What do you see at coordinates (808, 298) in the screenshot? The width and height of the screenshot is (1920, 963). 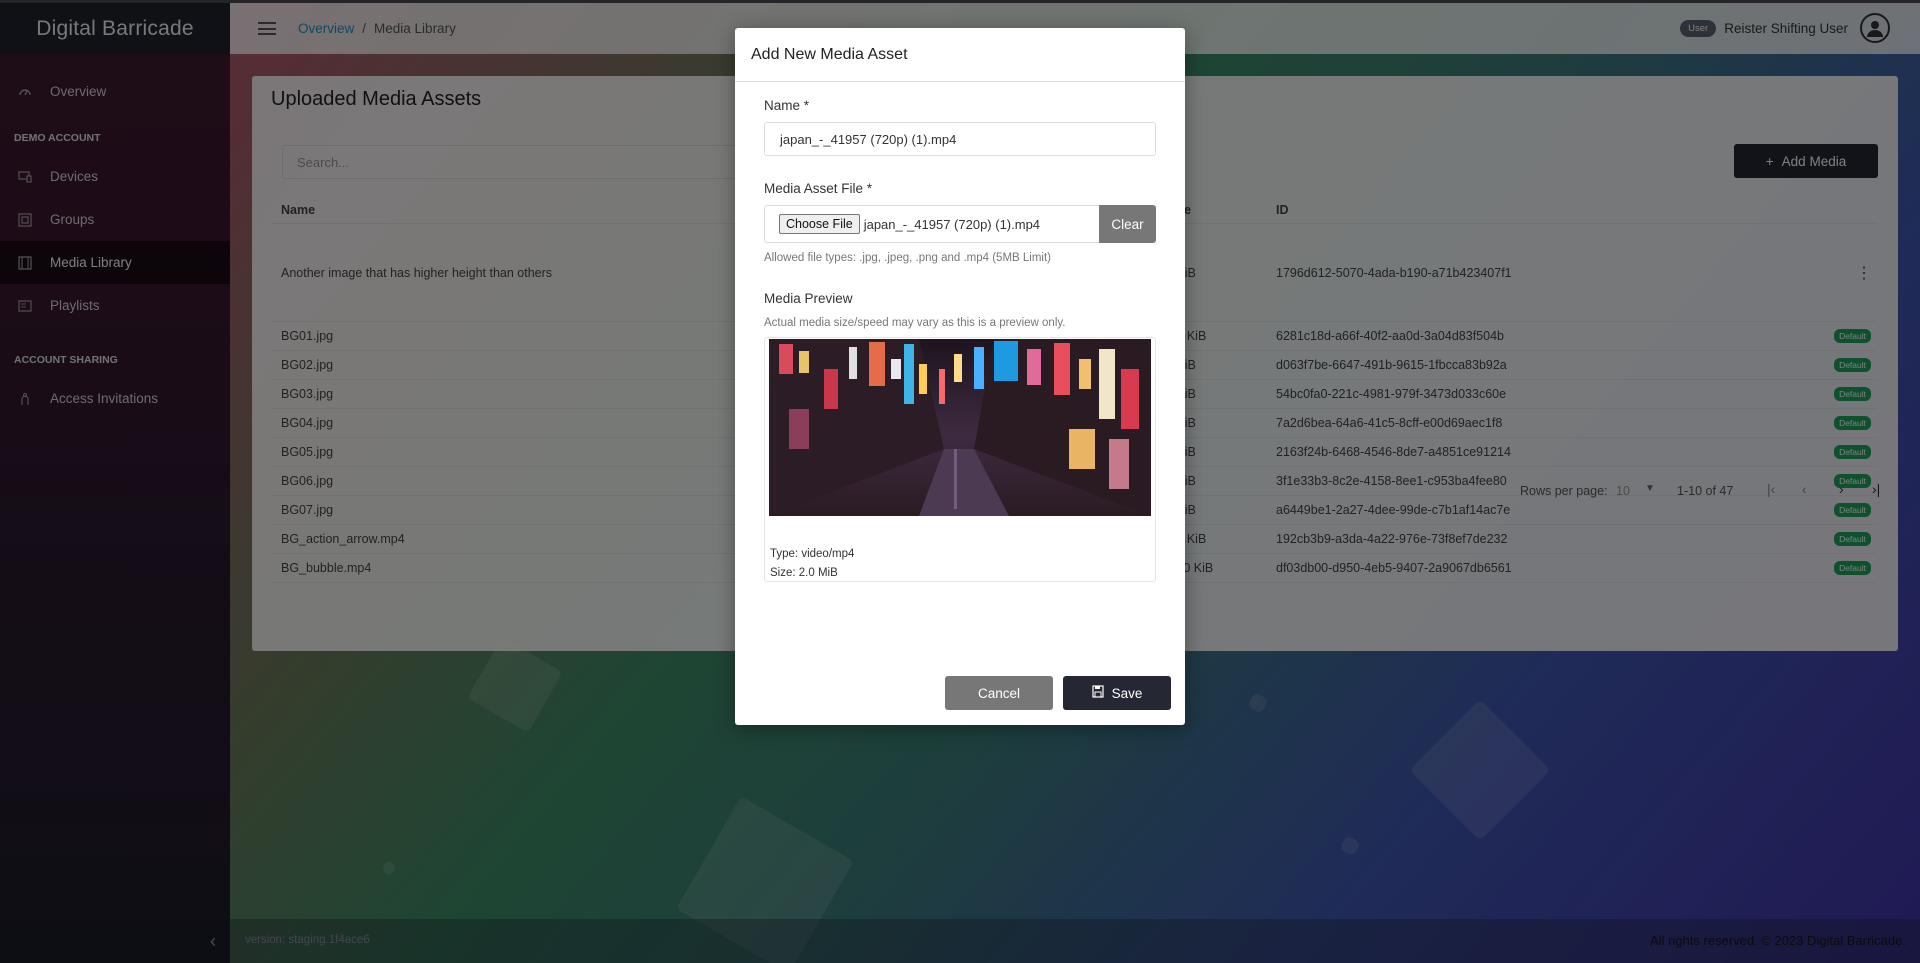 I see `preview-label: Media Preview` at bounding box center [808, 298].